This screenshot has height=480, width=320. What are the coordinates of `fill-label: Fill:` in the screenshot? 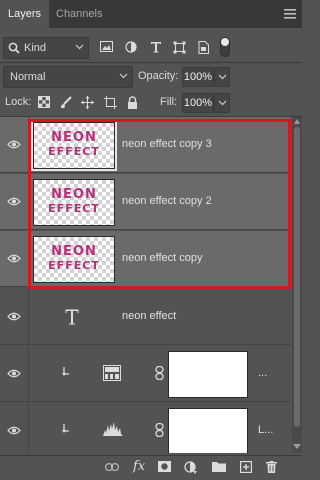 It's located at (169, 102).